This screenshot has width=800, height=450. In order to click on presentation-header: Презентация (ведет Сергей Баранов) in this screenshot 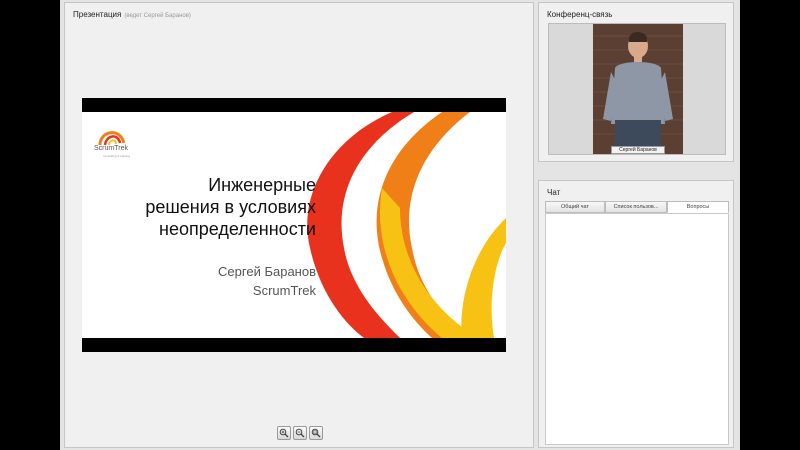, I will do `click(132, 14)`.